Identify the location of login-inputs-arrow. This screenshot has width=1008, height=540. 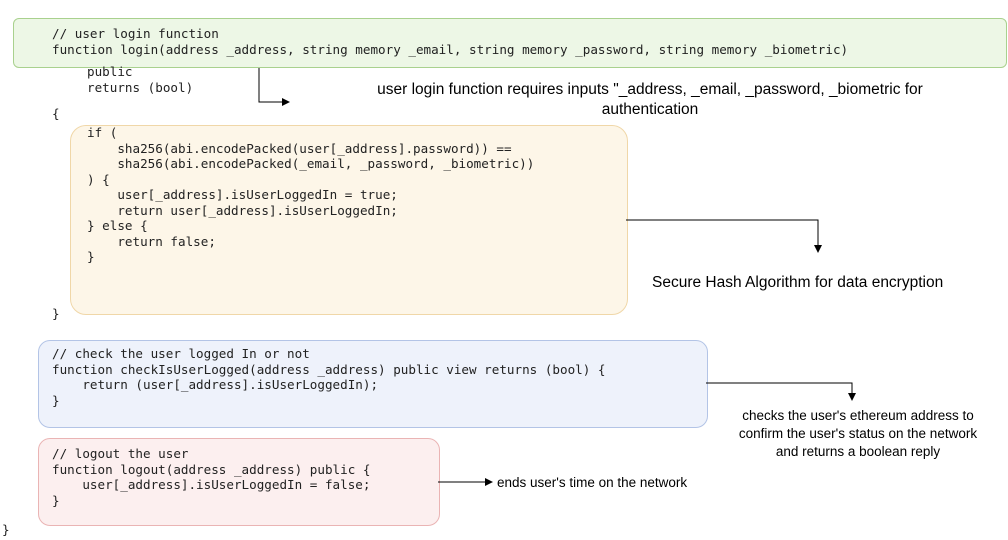
(274, 87).